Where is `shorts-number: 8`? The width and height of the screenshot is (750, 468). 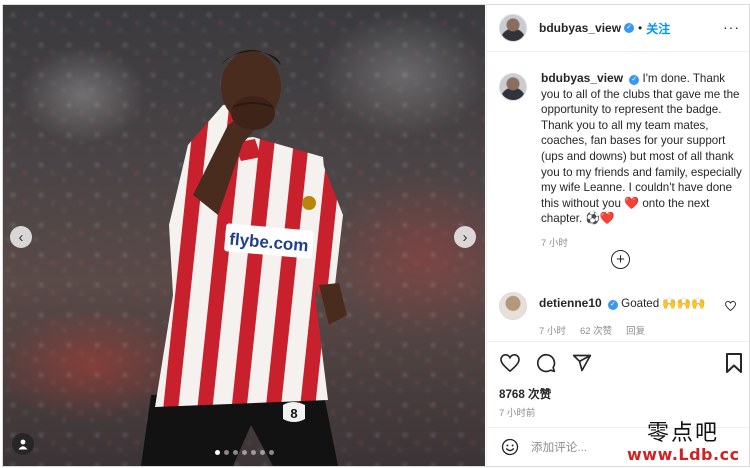 shorts-number: 8 is located at coordinates (293, 413).